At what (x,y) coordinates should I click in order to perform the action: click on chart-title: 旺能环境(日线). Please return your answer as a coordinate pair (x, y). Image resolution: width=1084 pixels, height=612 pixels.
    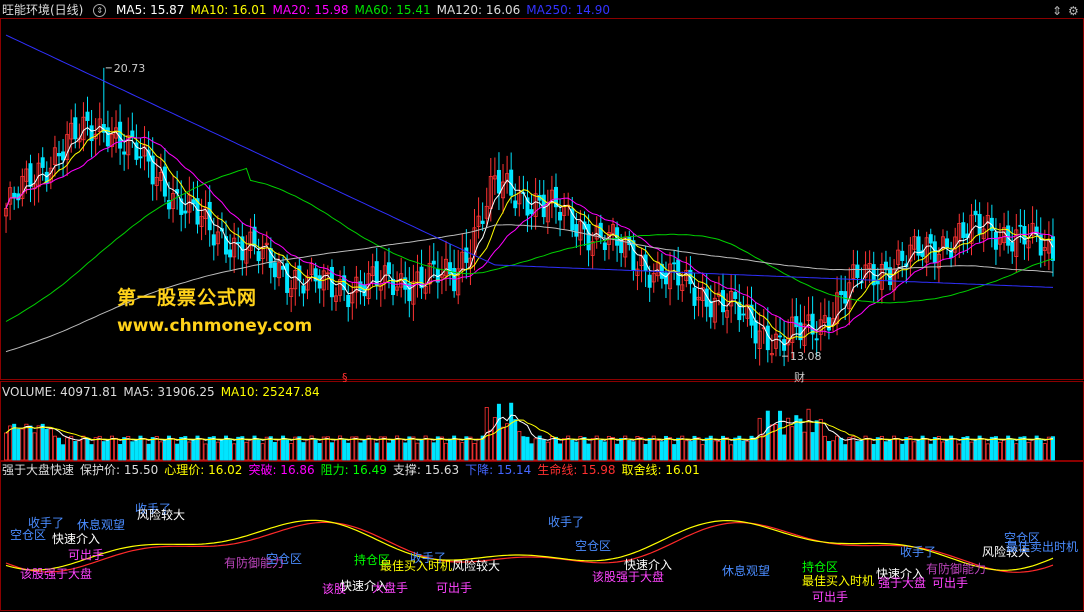
    Looking at the image, I should click on (43, 10).